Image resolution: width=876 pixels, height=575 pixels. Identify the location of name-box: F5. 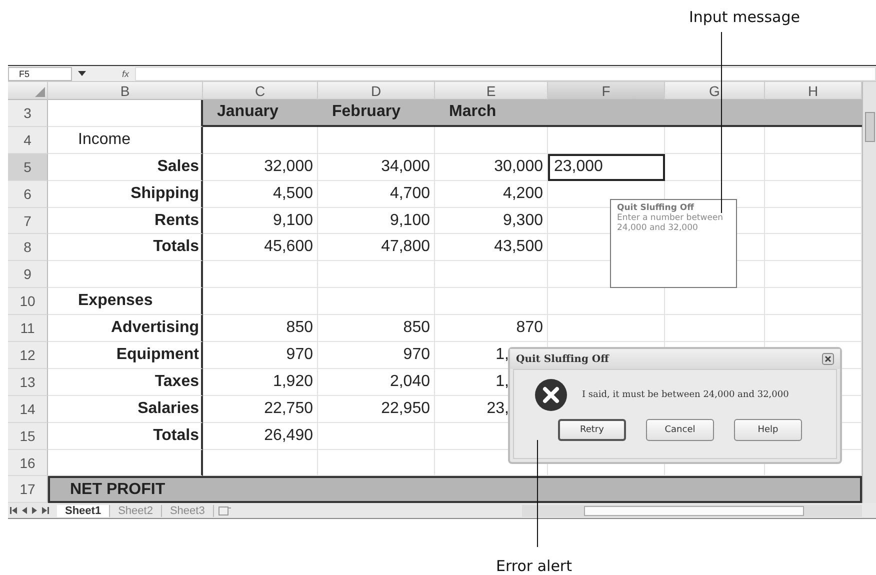
(40, 73).